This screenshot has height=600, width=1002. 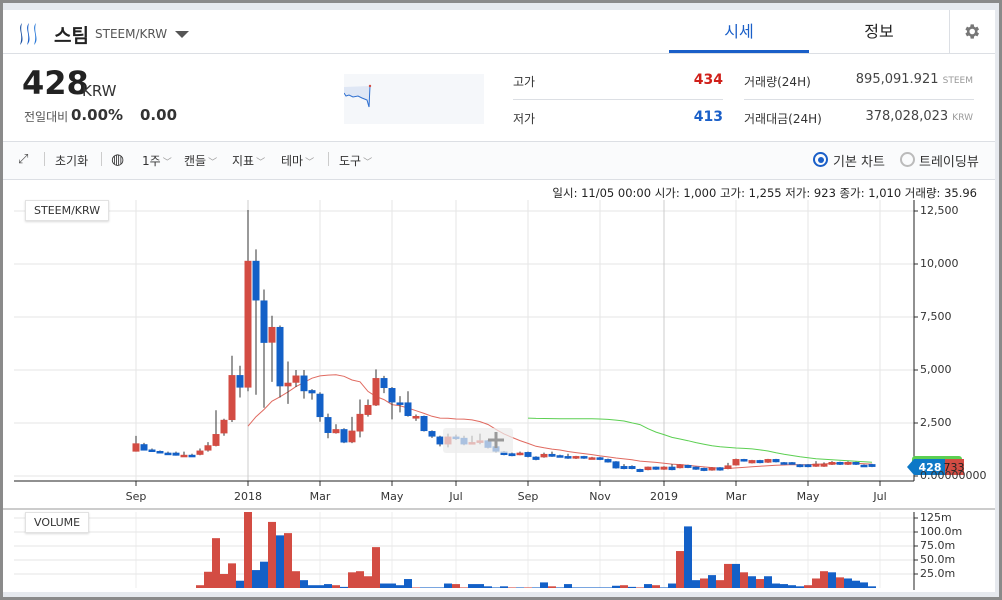 What do you see at coordinates (953, 475) in the screenshot?
I see `y-tick-label: 0.00000000` at bounding box center [953, 475].